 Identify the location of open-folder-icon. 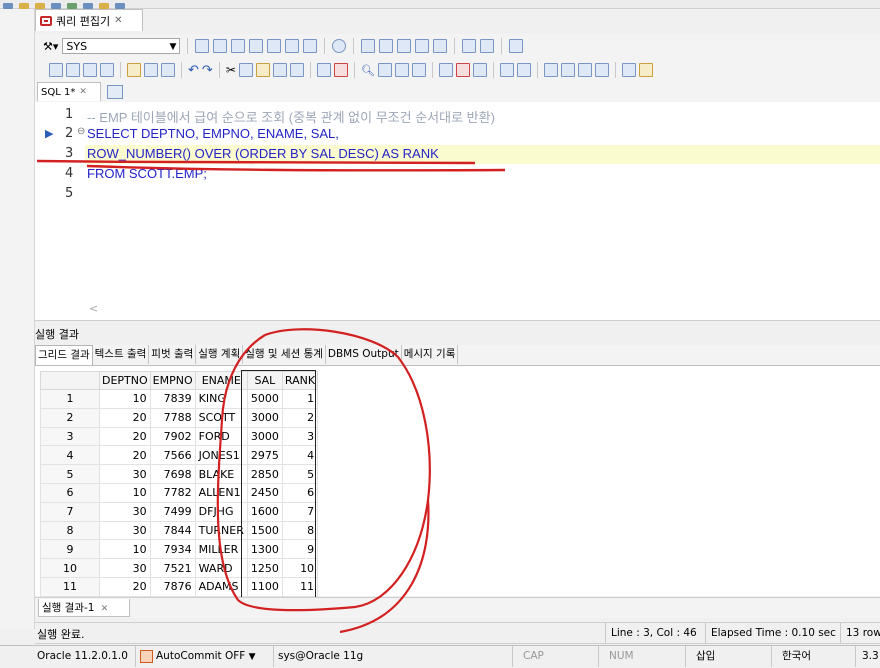
(134, 70).